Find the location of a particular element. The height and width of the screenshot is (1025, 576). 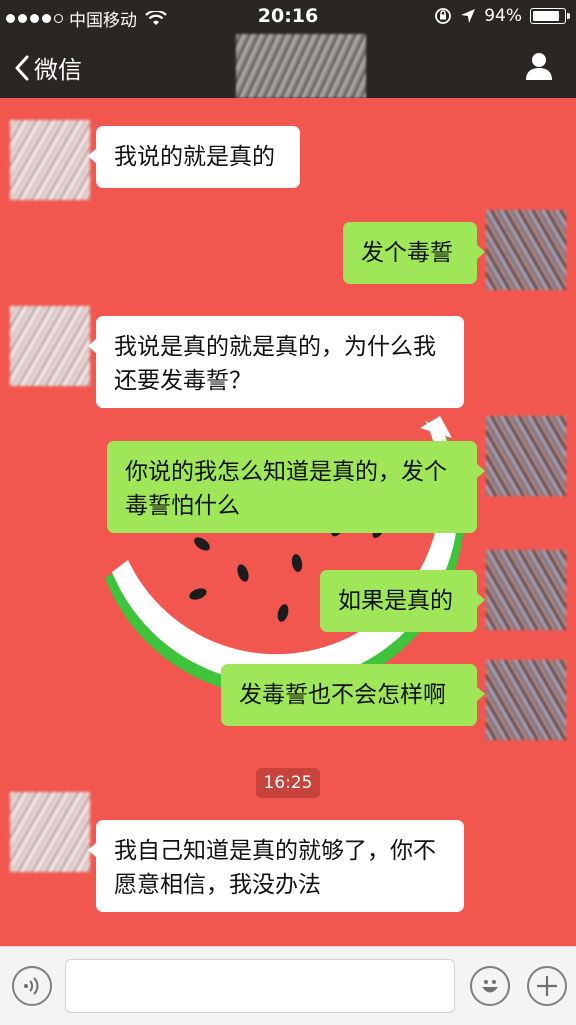

profile-icon is located at coordinates (539, 66).